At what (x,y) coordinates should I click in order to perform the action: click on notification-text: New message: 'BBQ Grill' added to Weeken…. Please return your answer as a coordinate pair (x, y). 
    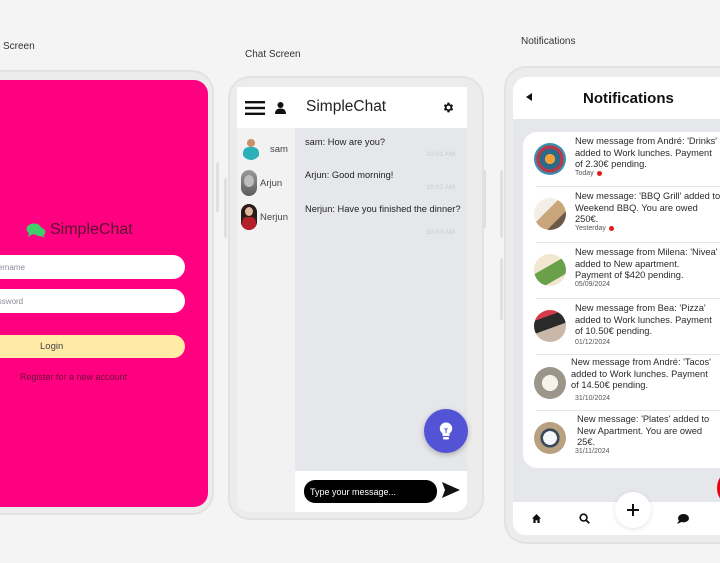
    Looking at the image, I should click on (647, 207).